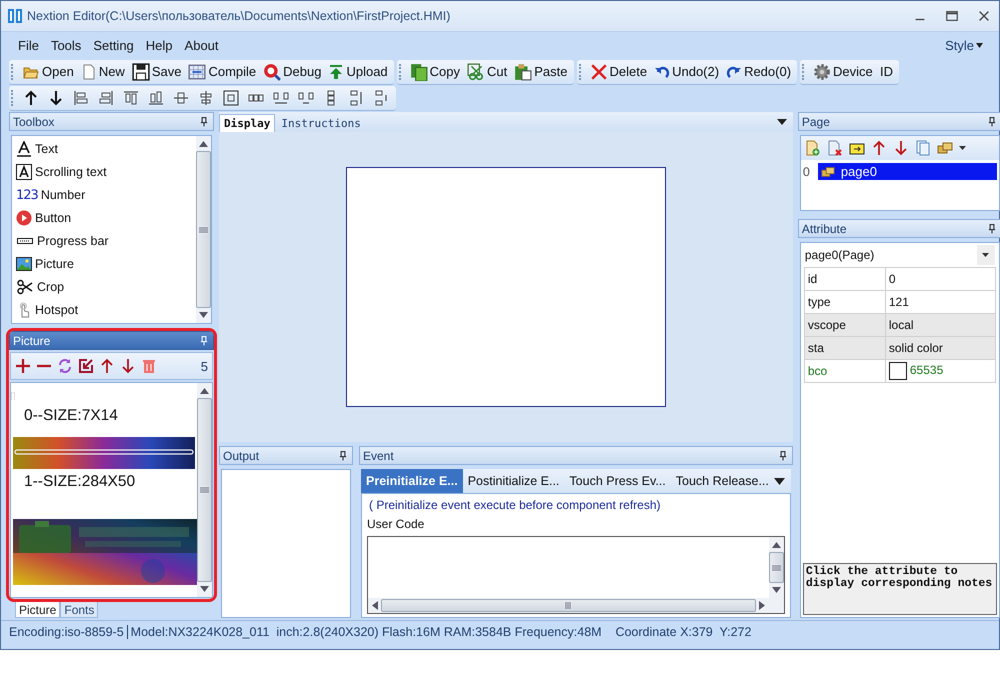  Describe the element at coordinates (206, 98) in the screenshot. I see `center-vertical-icon` at that location.